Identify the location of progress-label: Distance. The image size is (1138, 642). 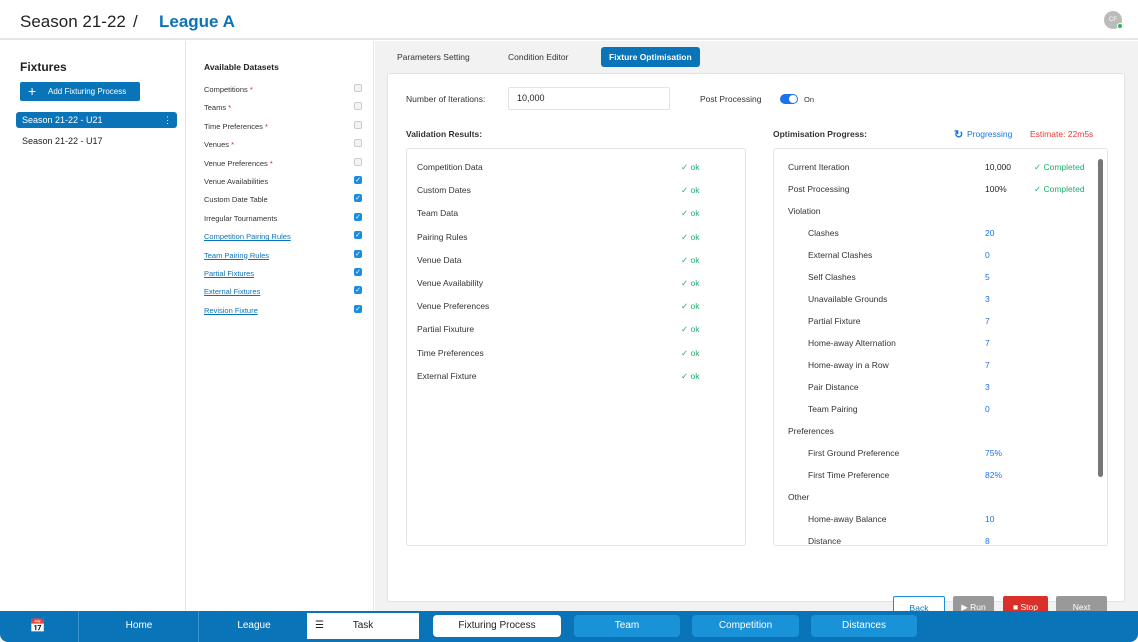
(825, 541).